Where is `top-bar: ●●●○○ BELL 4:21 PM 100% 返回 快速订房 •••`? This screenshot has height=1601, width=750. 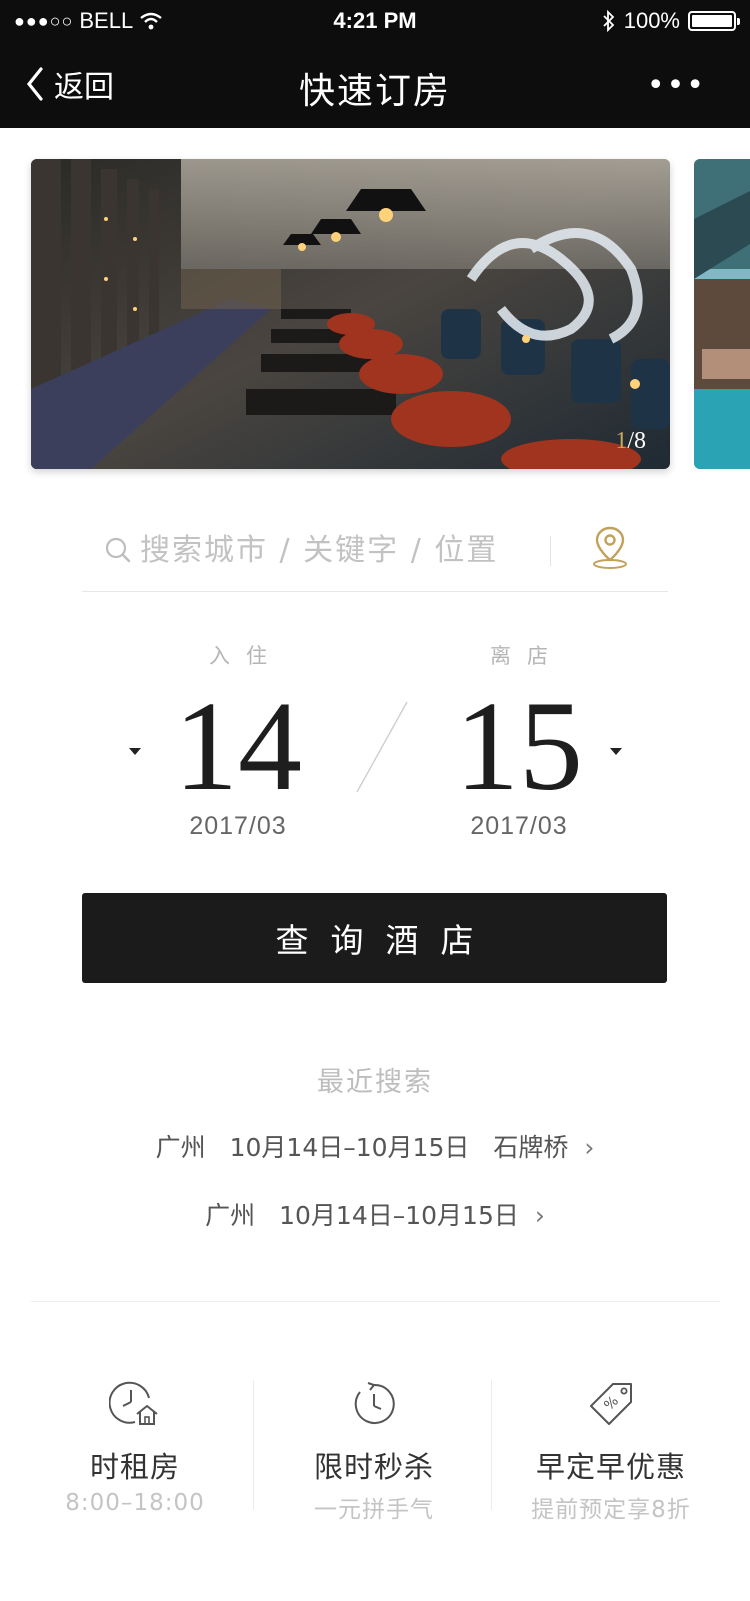 top-bar: ●●●○○ BELL 4:21 PM 100% 返回 快速订房 ••• is located at coordinates (375, 64).